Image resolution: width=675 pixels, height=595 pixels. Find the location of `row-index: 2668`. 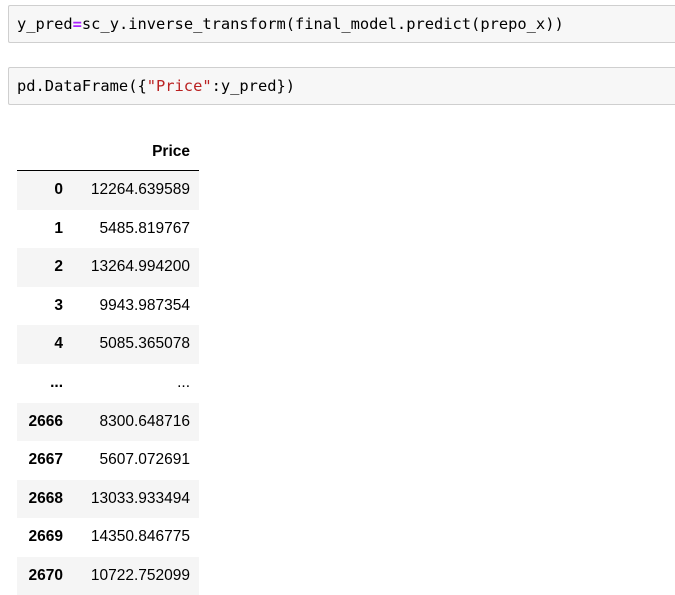

row-index: 2668 is located at coordinates (45, 498).